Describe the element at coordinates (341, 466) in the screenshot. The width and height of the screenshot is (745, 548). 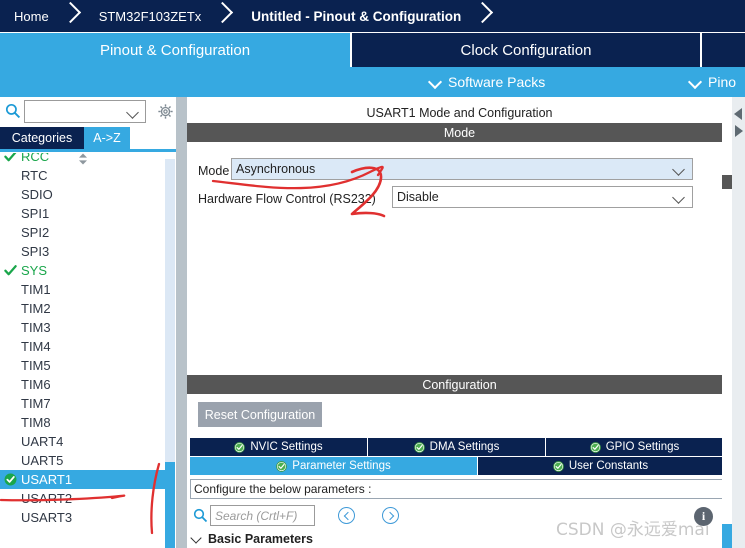
I see `config-tab-label: Parameter Settings` at that location.